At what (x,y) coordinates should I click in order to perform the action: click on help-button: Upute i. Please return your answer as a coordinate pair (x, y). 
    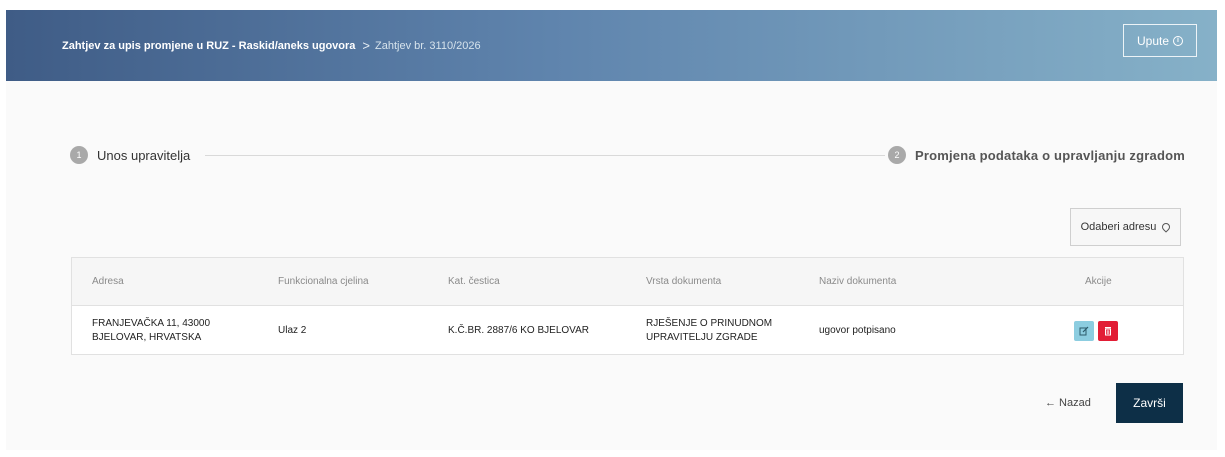
    Looking at the image, I should click on (1160, 40).